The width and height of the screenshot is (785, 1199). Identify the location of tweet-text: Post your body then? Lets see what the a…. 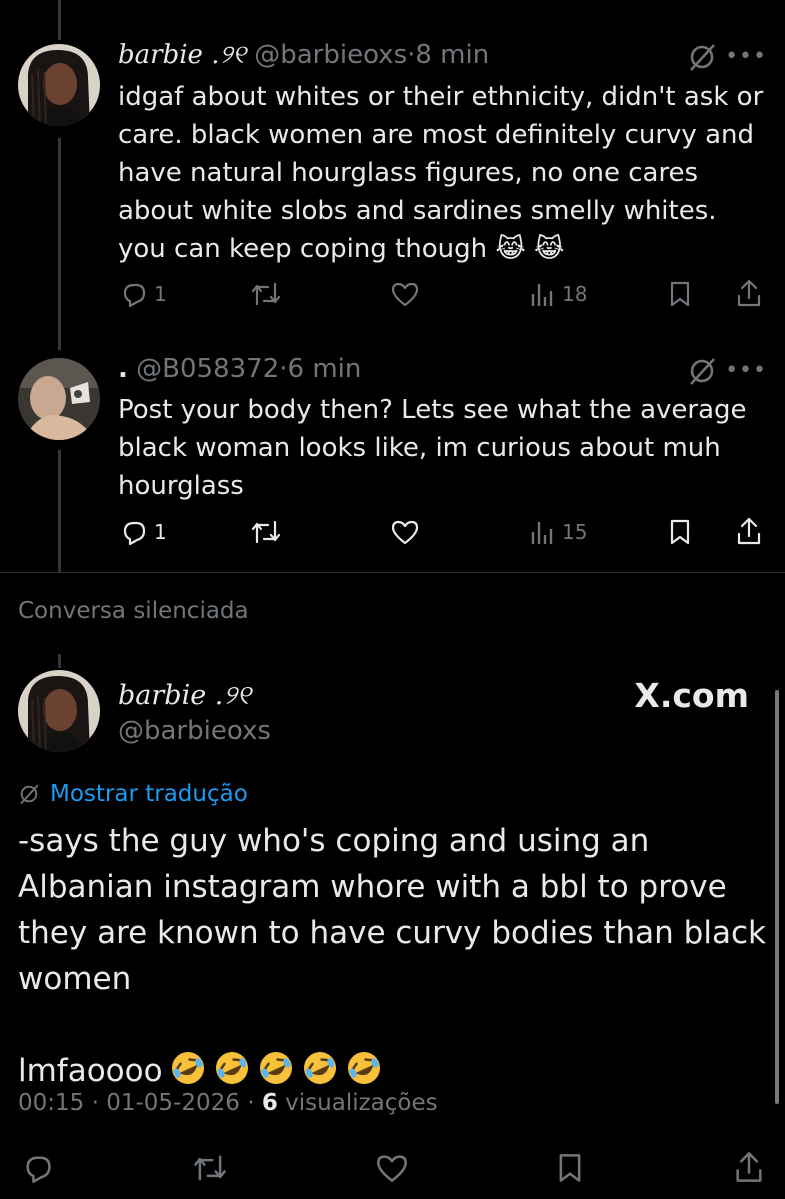
(432, 448).